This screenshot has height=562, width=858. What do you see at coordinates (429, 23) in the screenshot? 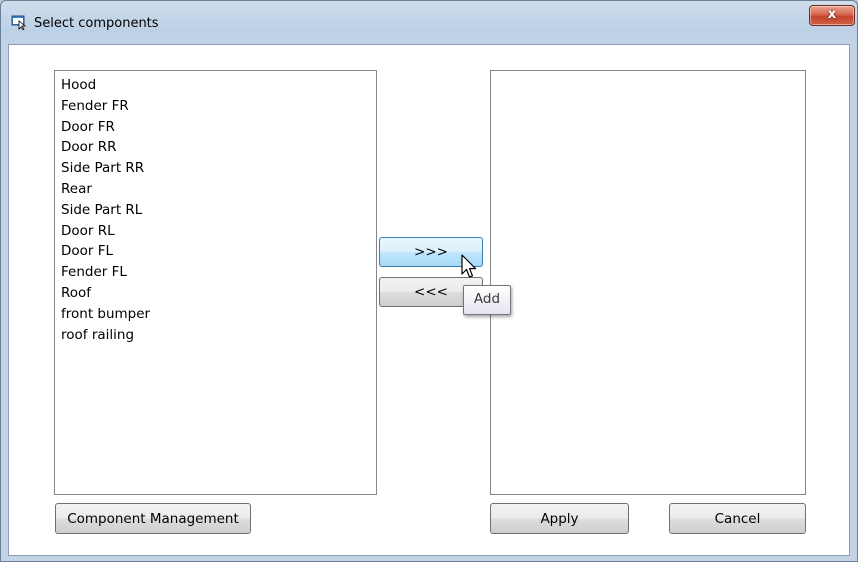
I see `title-bar: Select components x` at bounding box center [429, 23].